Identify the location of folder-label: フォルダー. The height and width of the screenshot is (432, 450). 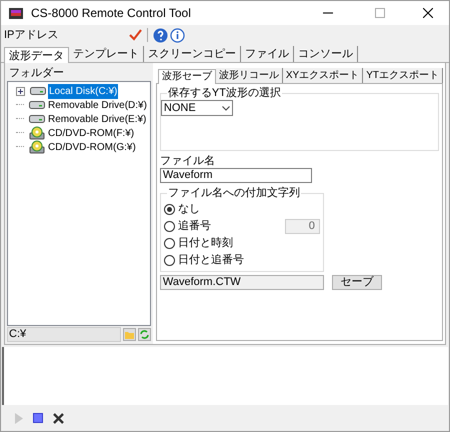
(36, 73).